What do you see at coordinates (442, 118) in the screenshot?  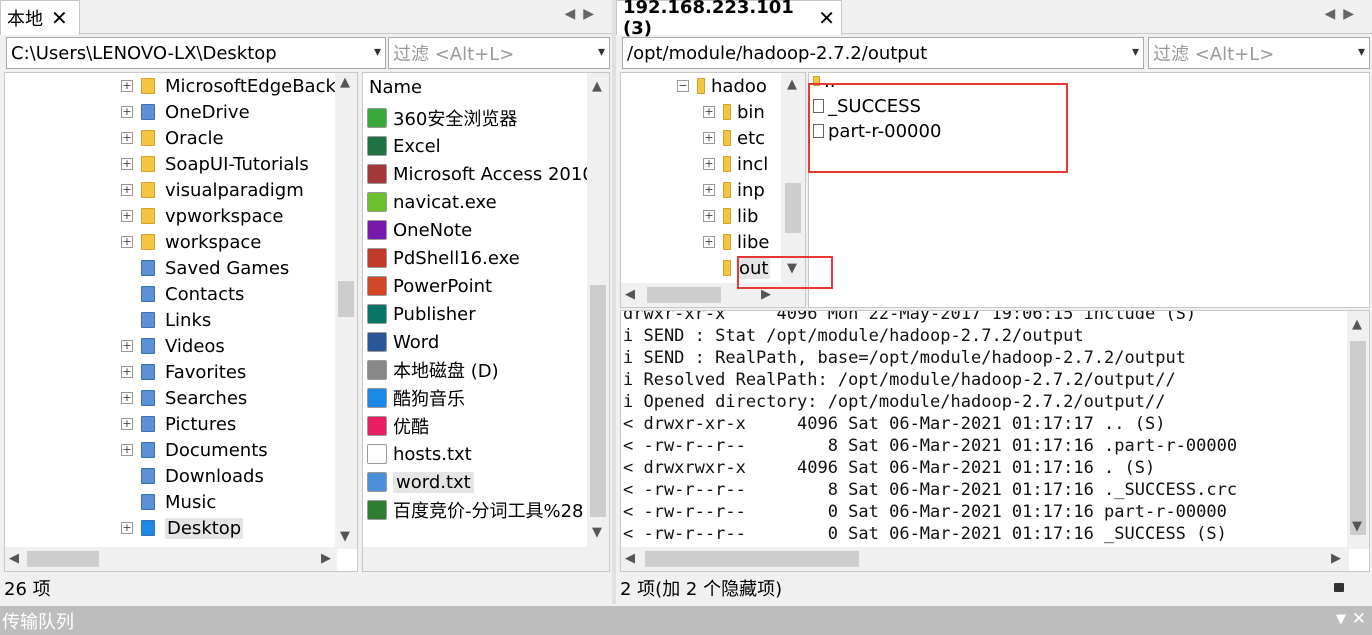 I see `file-list-item: 360安全浏览器` at bounding box center [442, 118].